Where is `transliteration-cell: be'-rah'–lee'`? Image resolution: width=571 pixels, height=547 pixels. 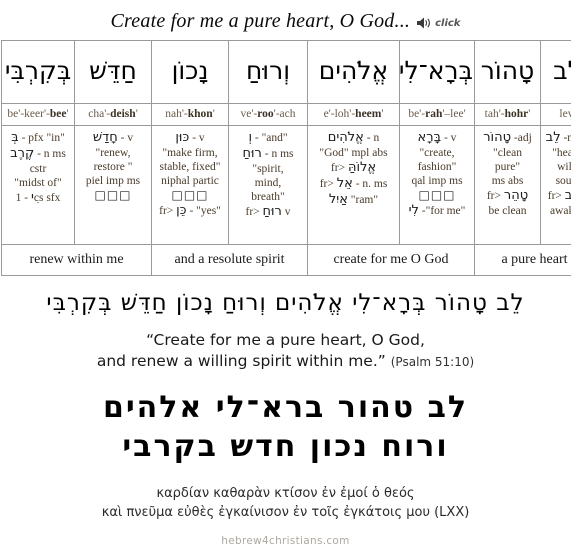
transliteration-cell: be'-rah'–lee' is located at coordinates (437, 115).